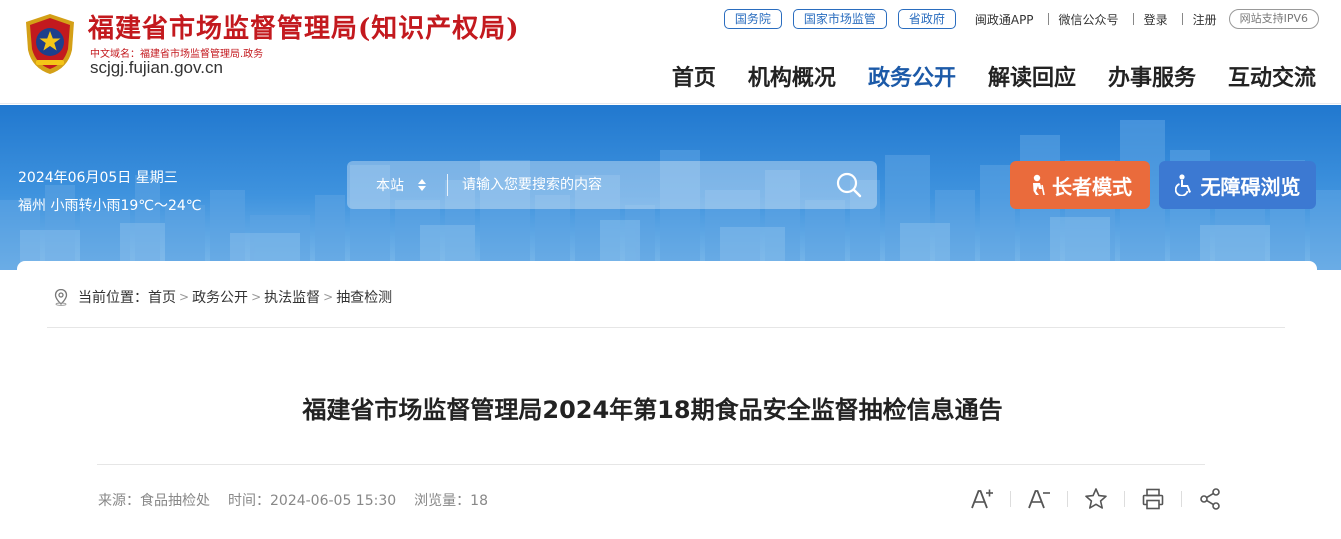  Describe the element at coordinates (926, 19) in the screenshot. I see `link-provincial-gov: 省政府` at that location.